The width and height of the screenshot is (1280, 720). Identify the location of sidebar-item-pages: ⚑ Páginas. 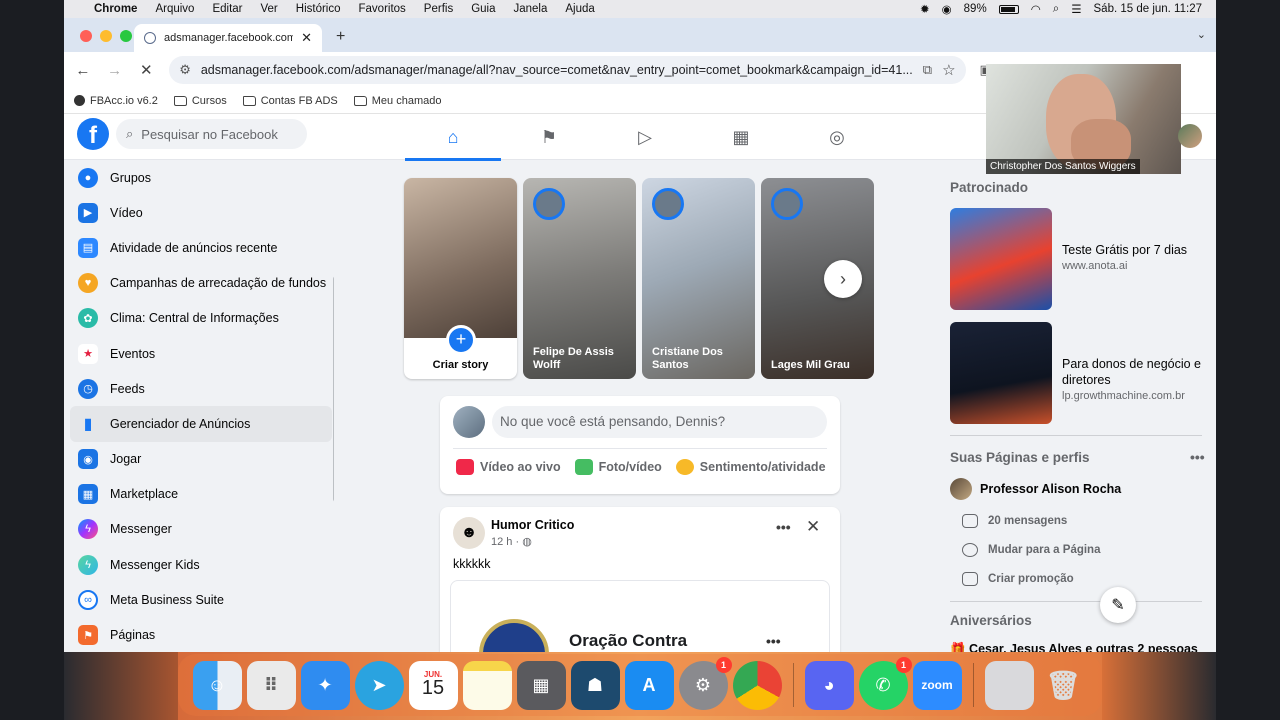
(199, 634).